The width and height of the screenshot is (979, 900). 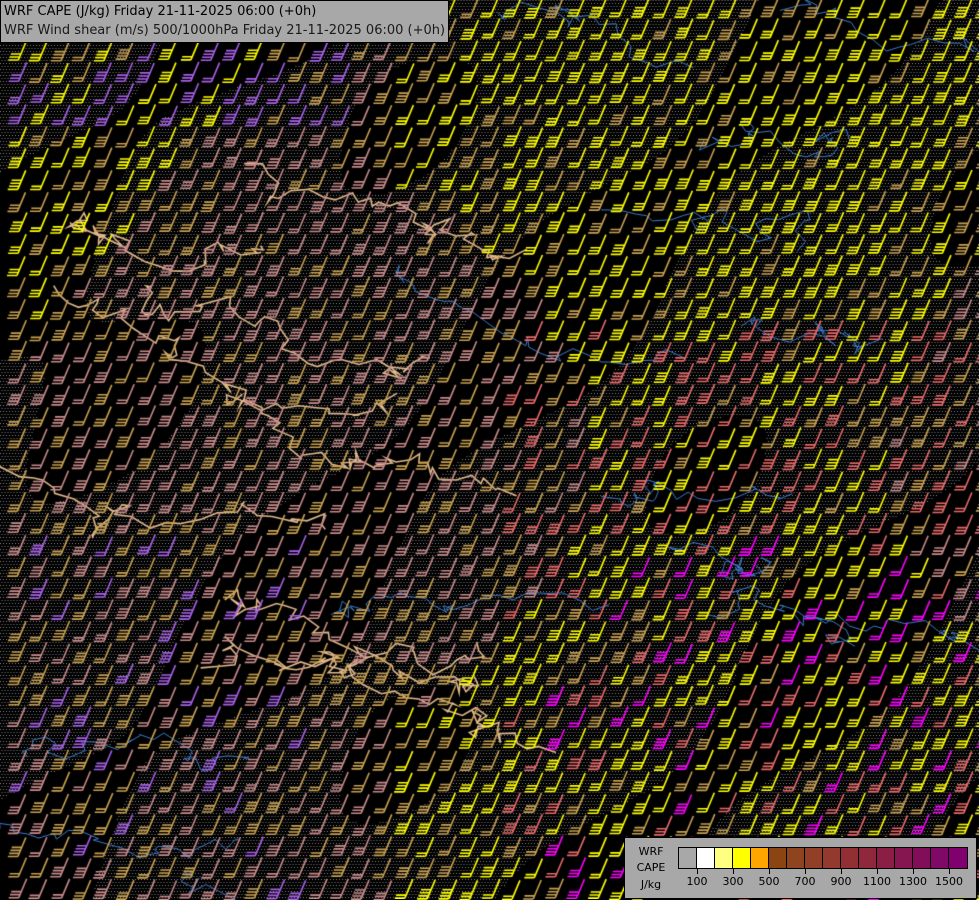 I want to click on legend-tick-label: 500, so click(x=769, y=881).